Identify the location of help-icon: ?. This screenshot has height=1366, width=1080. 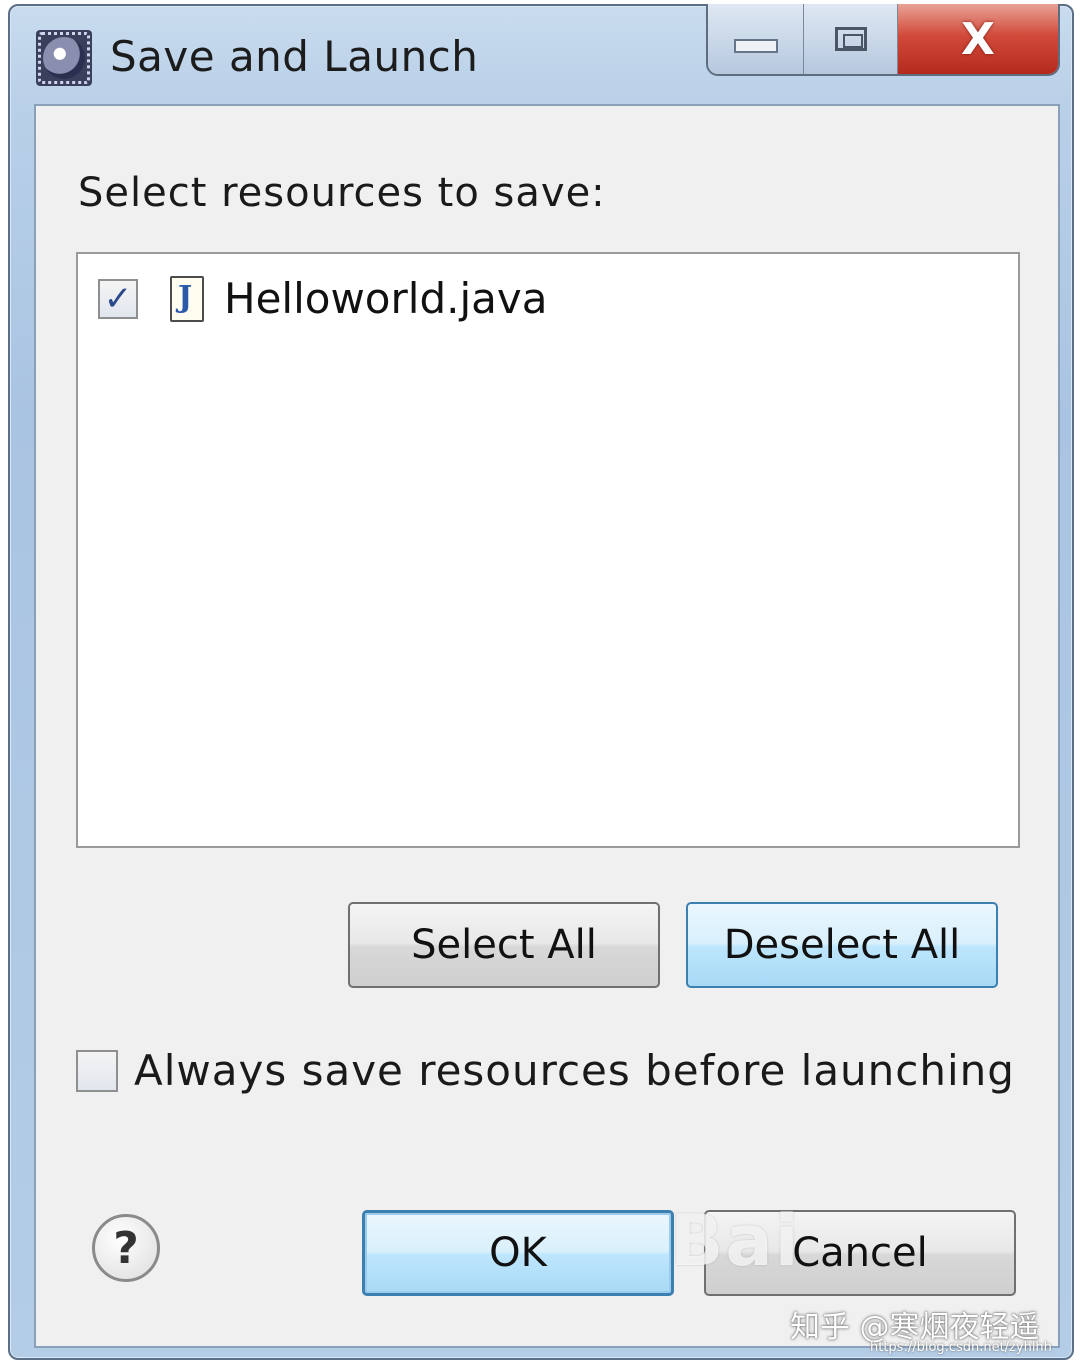
(126, 1248).